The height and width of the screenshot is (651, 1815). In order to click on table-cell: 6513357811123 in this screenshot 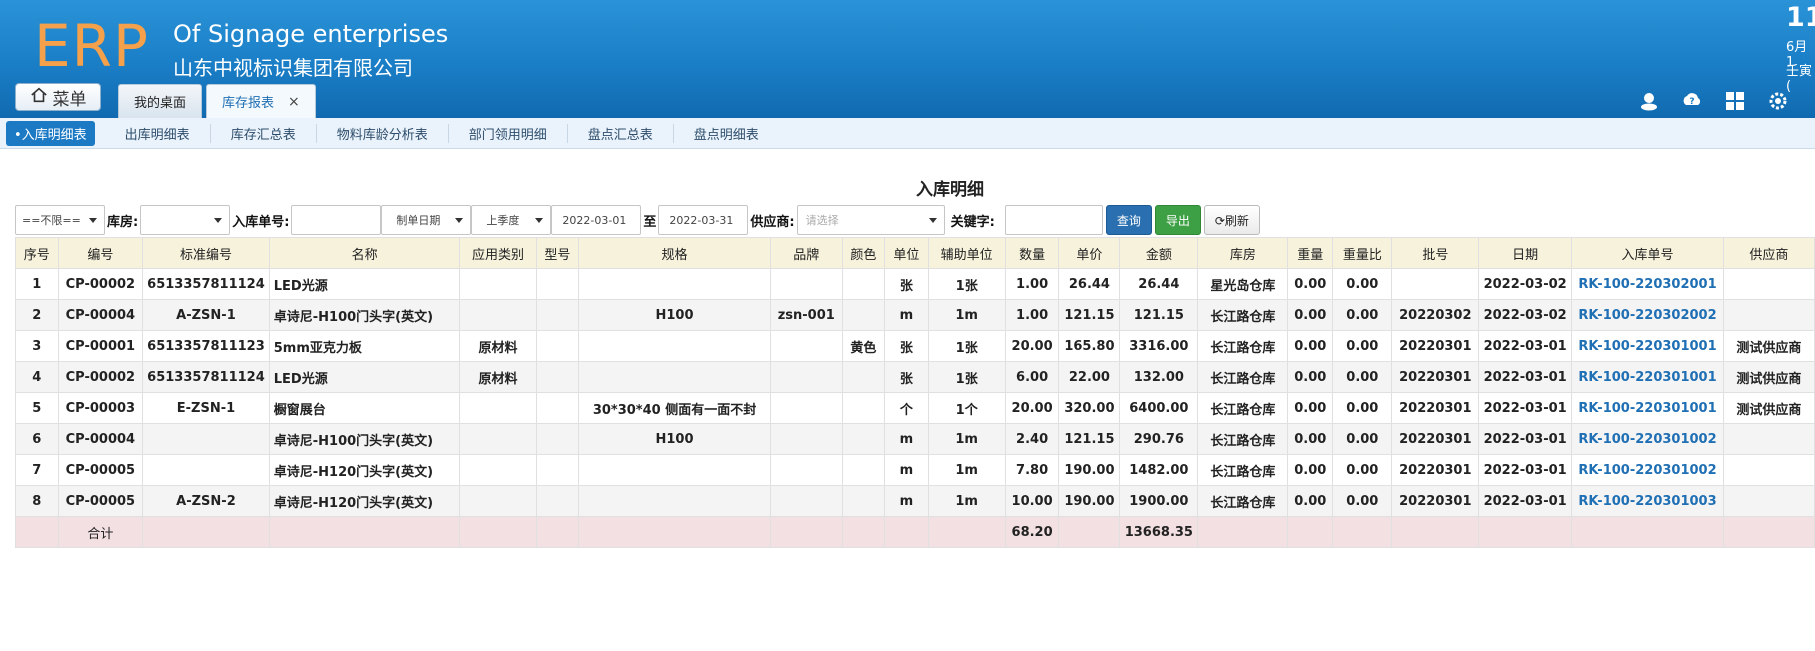, I will do `click(206, 346)`.